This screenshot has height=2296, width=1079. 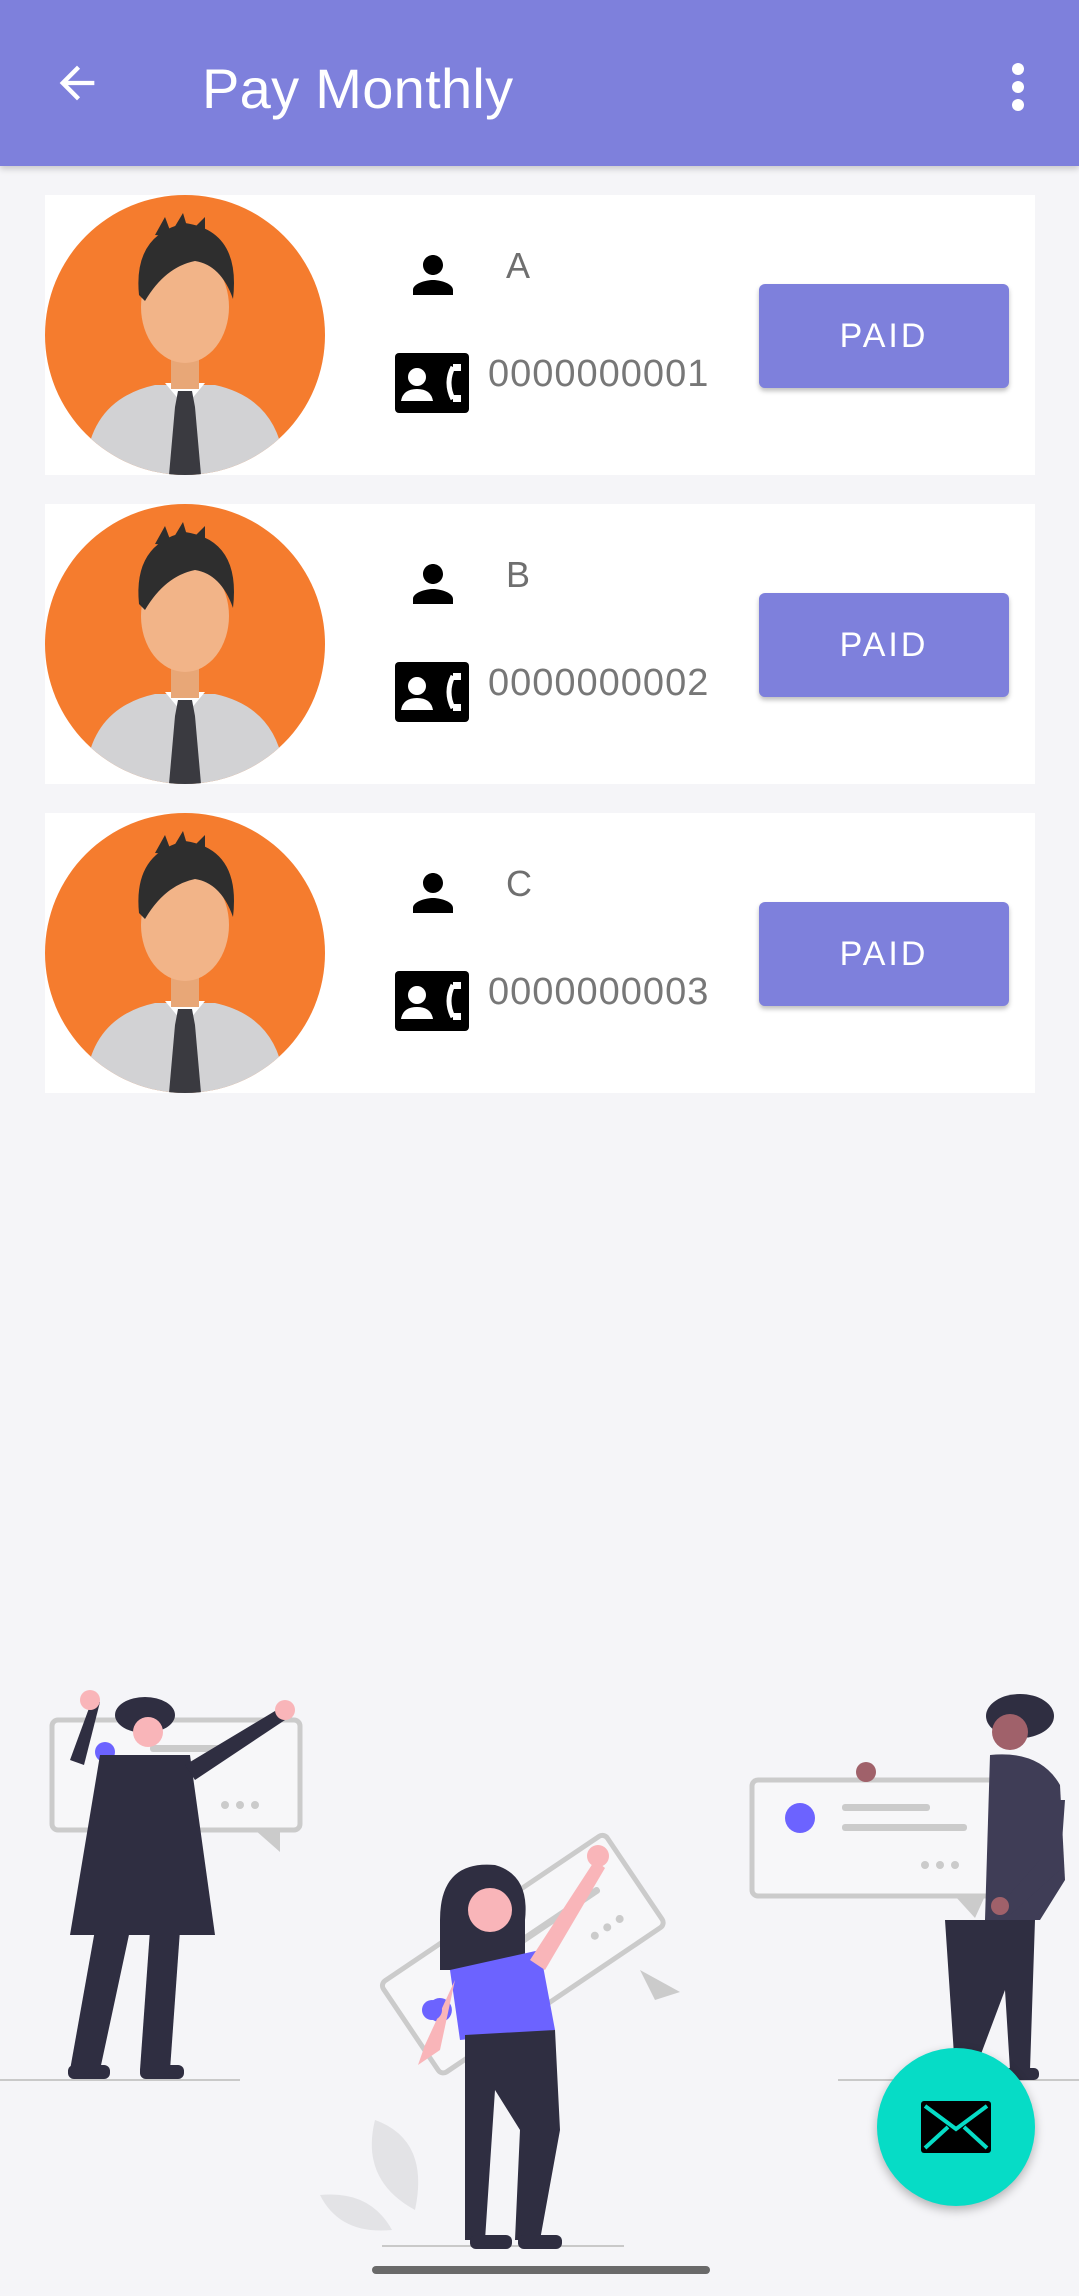 I want to click on send-message-fab, so click(x=956, y=2127).